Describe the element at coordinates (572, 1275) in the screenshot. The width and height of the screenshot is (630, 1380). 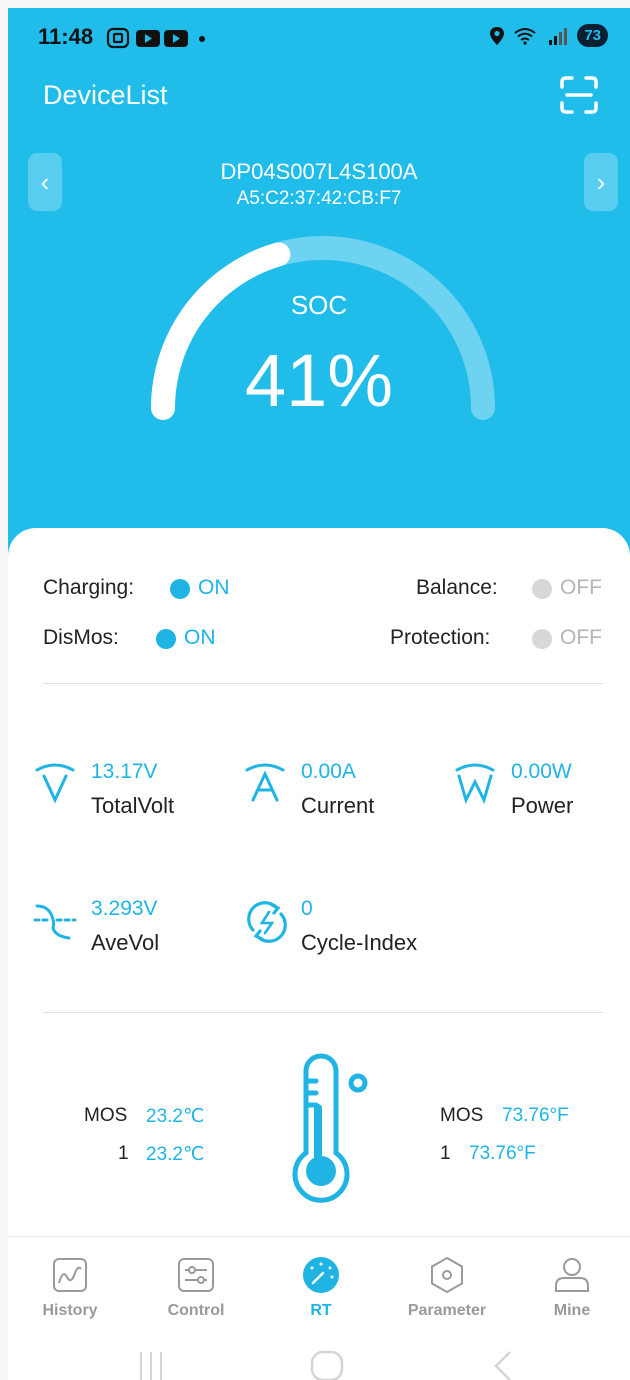
I see `mine-icon` at that location.